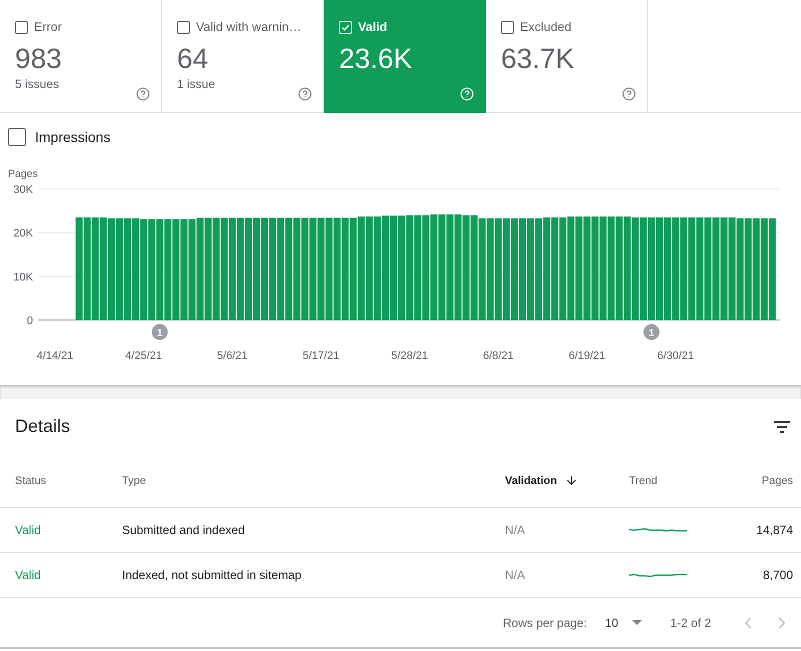 The image size is (801, 651). What do you see at coordinates (232, 356) in the screenshot?
I see `x-tick-label: 5/6/21` at bounding box center [232, 356].